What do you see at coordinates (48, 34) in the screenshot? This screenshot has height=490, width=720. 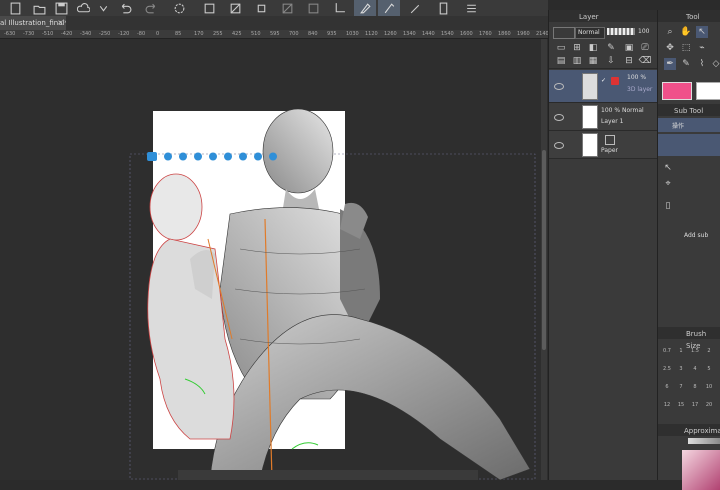 I see `ruler-label: -510` at bounding box center [48, 34].